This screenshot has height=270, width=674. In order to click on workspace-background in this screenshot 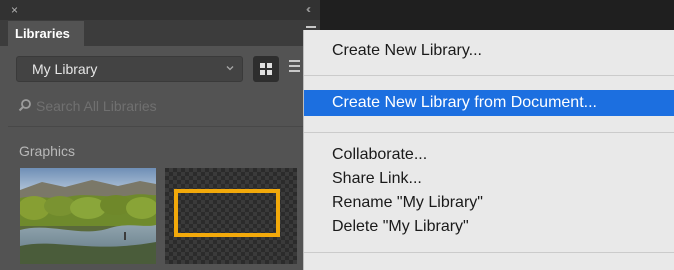, I will do `click(497, 15)`.